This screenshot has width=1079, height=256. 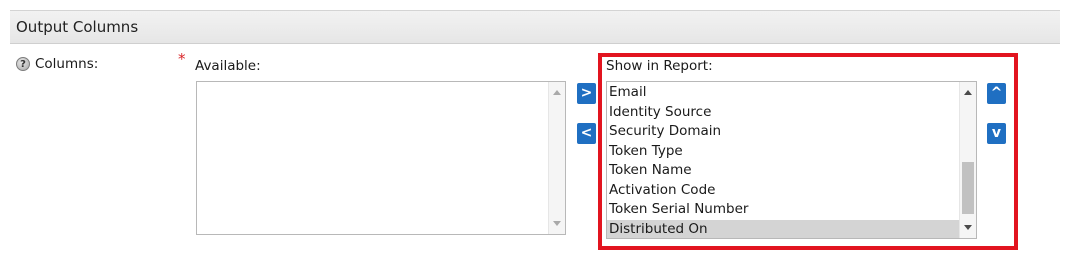 I want to click on columns-label: Columns:, so click(x=67, y=64).